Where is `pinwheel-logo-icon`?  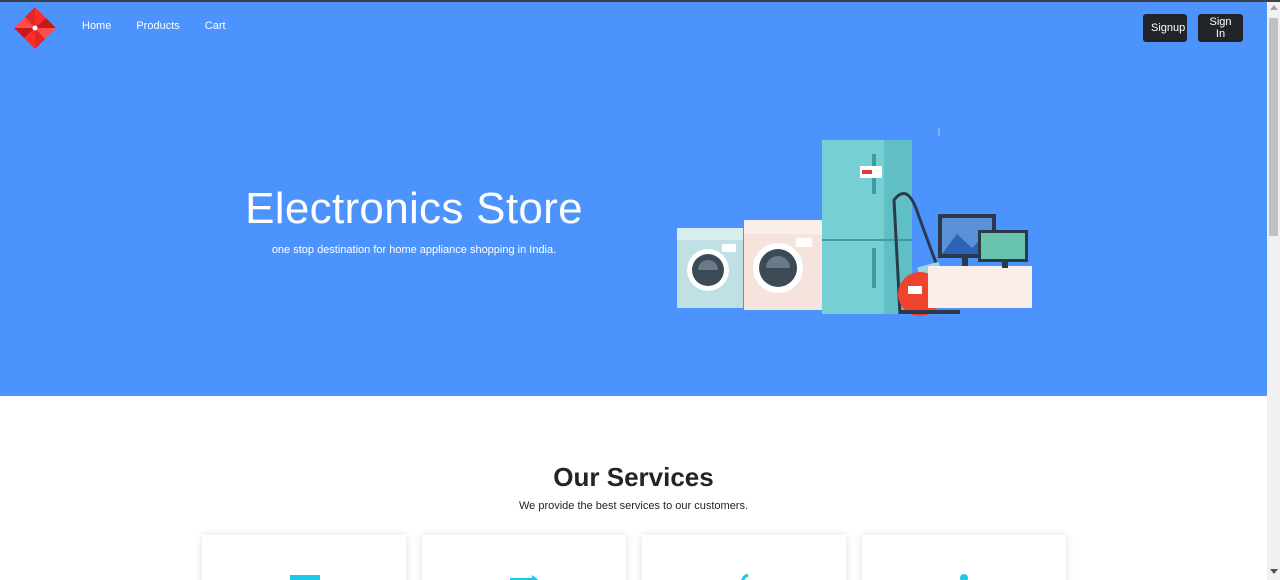
pinwheel-logo-icon is located at coordinates (35, 28).